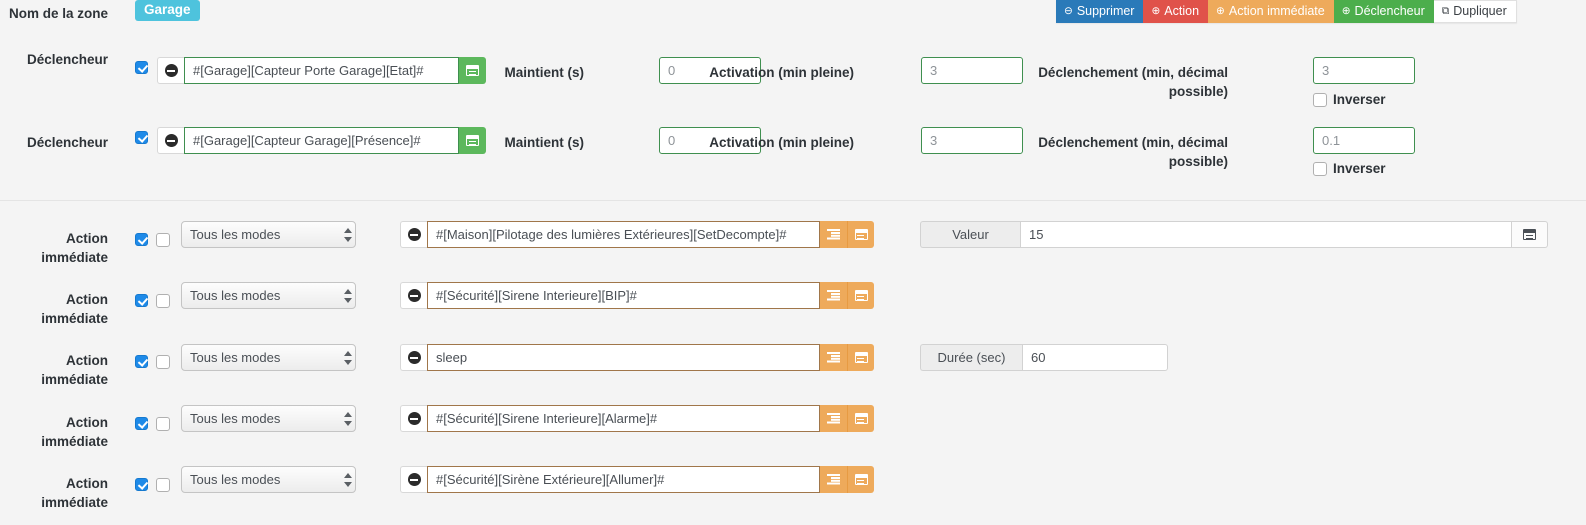 The height and width of the screenshot is (525, 1586). Describe the element at coordinates (781, 72) in the screenshot. I see `trigger-activation-label-1: Activation (min pleine)` at that location.